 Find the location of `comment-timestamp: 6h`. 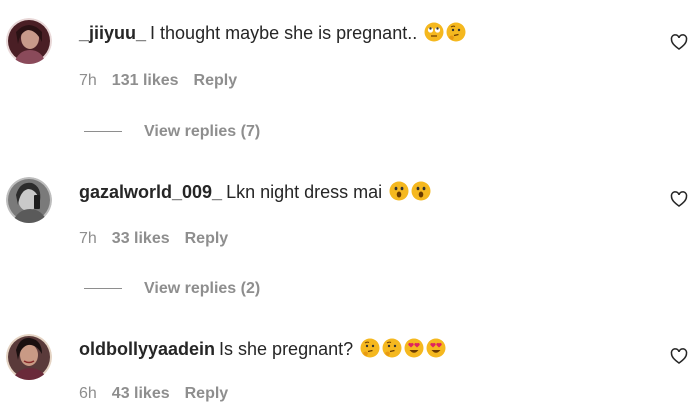

comment-timestamp: 6h is located at coordinates (88, 393).